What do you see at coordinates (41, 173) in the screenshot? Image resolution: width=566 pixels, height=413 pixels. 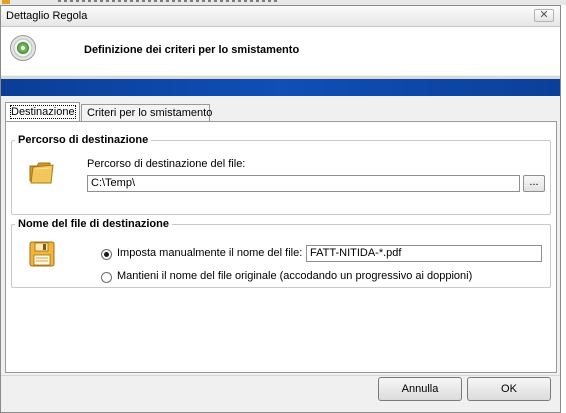 I see `folder-icon` at bounding box center [41, 173].